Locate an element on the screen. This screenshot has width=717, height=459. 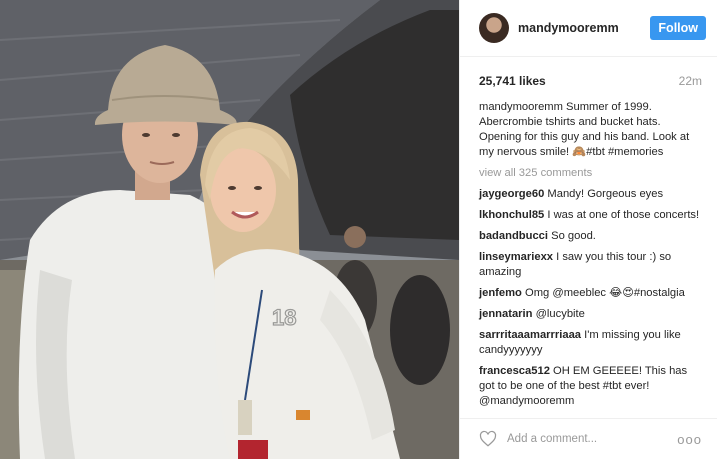
comment-text: I was at one of those concerts! is located at coordinates (622, 215).